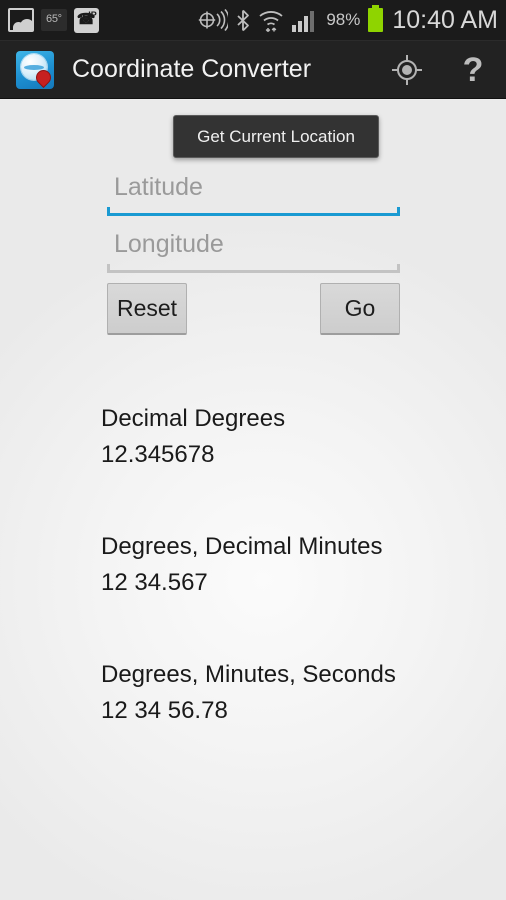 The image size is (506, 900). Describe the element at coordinates (158, 454) in the screenshot. I see `result-value: 12.345678` at that location.